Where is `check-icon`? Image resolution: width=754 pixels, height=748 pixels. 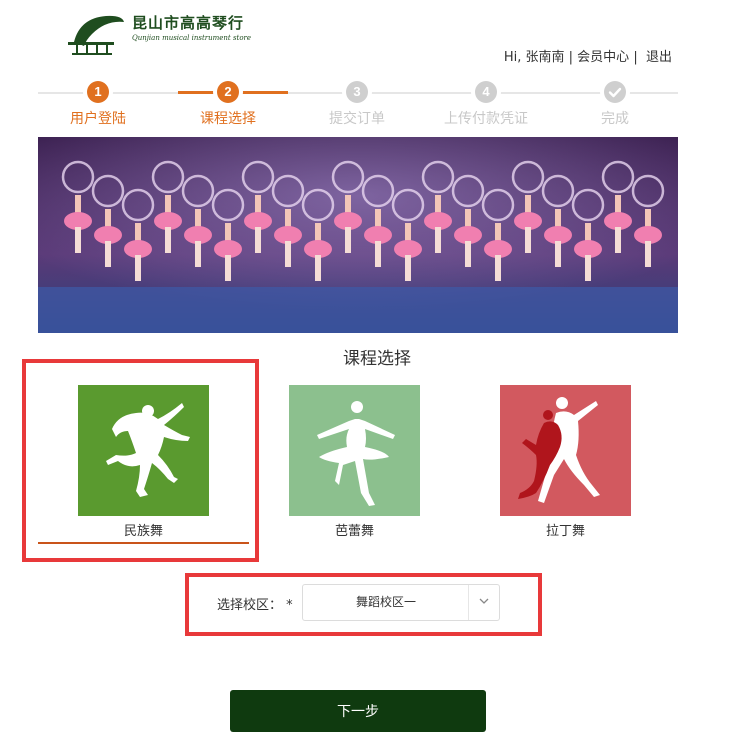
check-icon is located at coordinates (615, 92).